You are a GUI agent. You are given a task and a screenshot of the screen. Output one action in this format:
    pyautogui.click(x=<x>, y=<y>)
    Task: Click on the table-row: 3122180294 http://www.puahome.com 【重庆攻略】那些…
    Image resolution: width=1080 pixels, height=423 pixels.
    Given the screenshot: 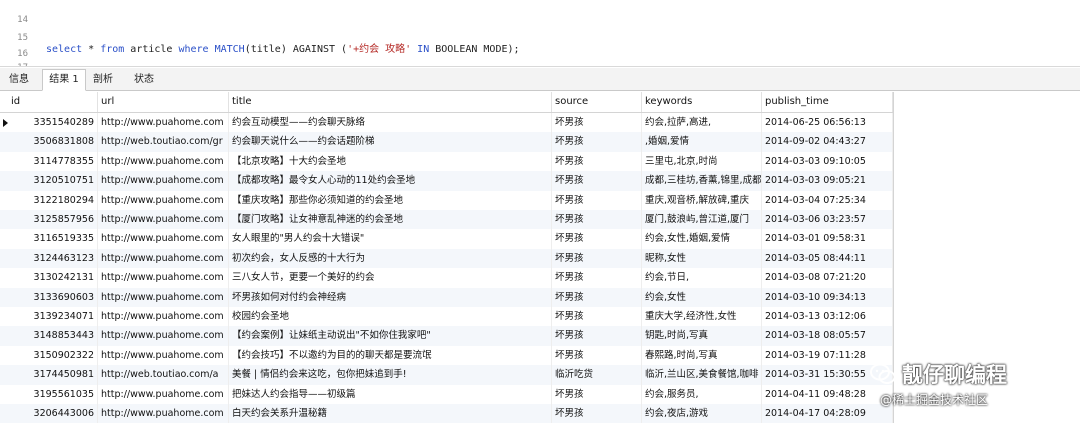 What is the action you would take?
    pyautogui.click(x=446, y=200)
    